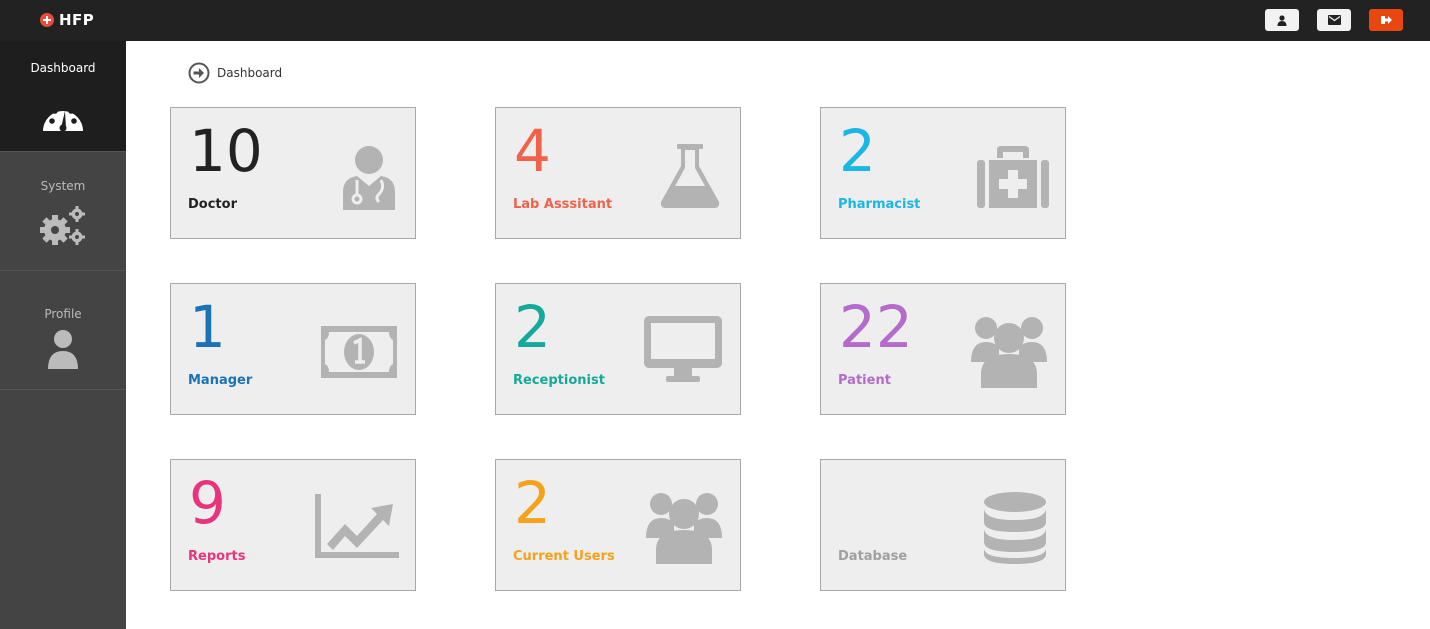 The width and height of the screenshot is (1430, 629). Describe the element at coordinates (618, 525) in the screenshot. I see `current-users-card: 2 Current Users` at that location.